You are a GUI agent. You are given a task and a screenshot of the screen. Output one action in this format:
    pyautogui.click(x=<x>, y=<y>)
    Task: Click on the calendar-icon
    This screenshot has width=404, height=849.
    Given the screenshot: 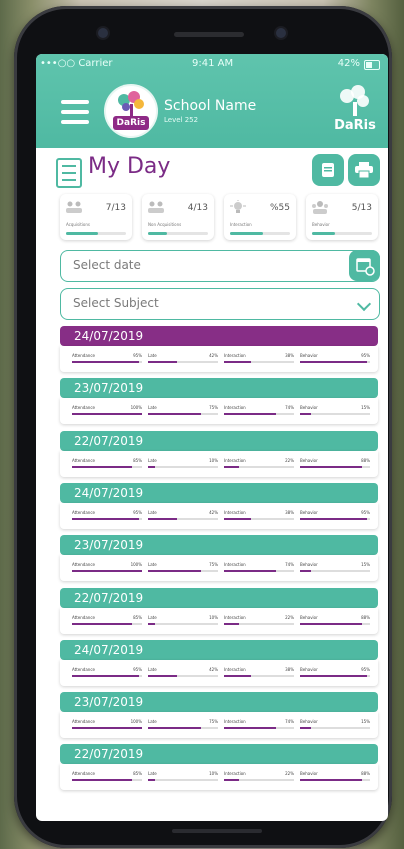 What is the action you would take?
    pyautogui.click(x=365, y=267)
    